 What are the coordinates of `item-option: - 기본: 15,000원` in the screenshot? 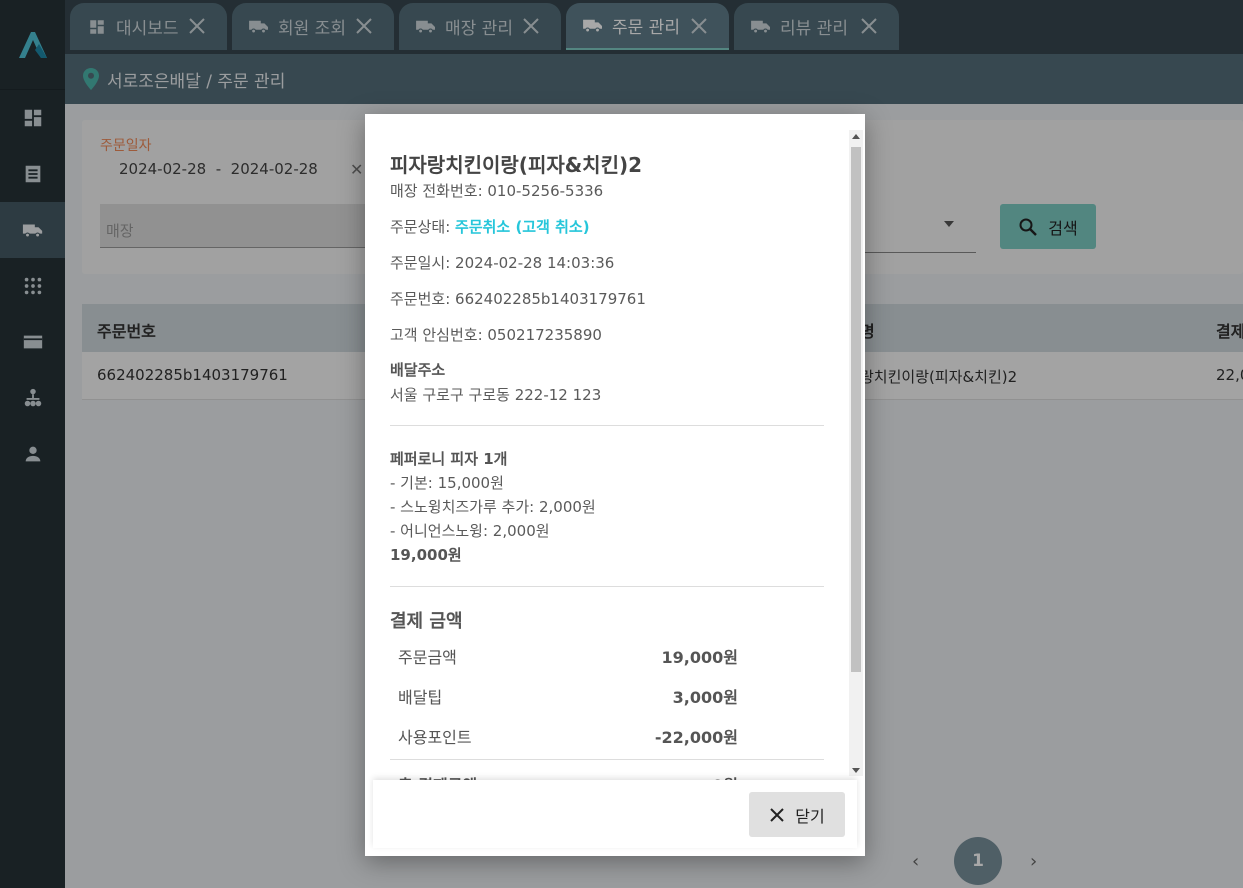 It's located at (447, 483).